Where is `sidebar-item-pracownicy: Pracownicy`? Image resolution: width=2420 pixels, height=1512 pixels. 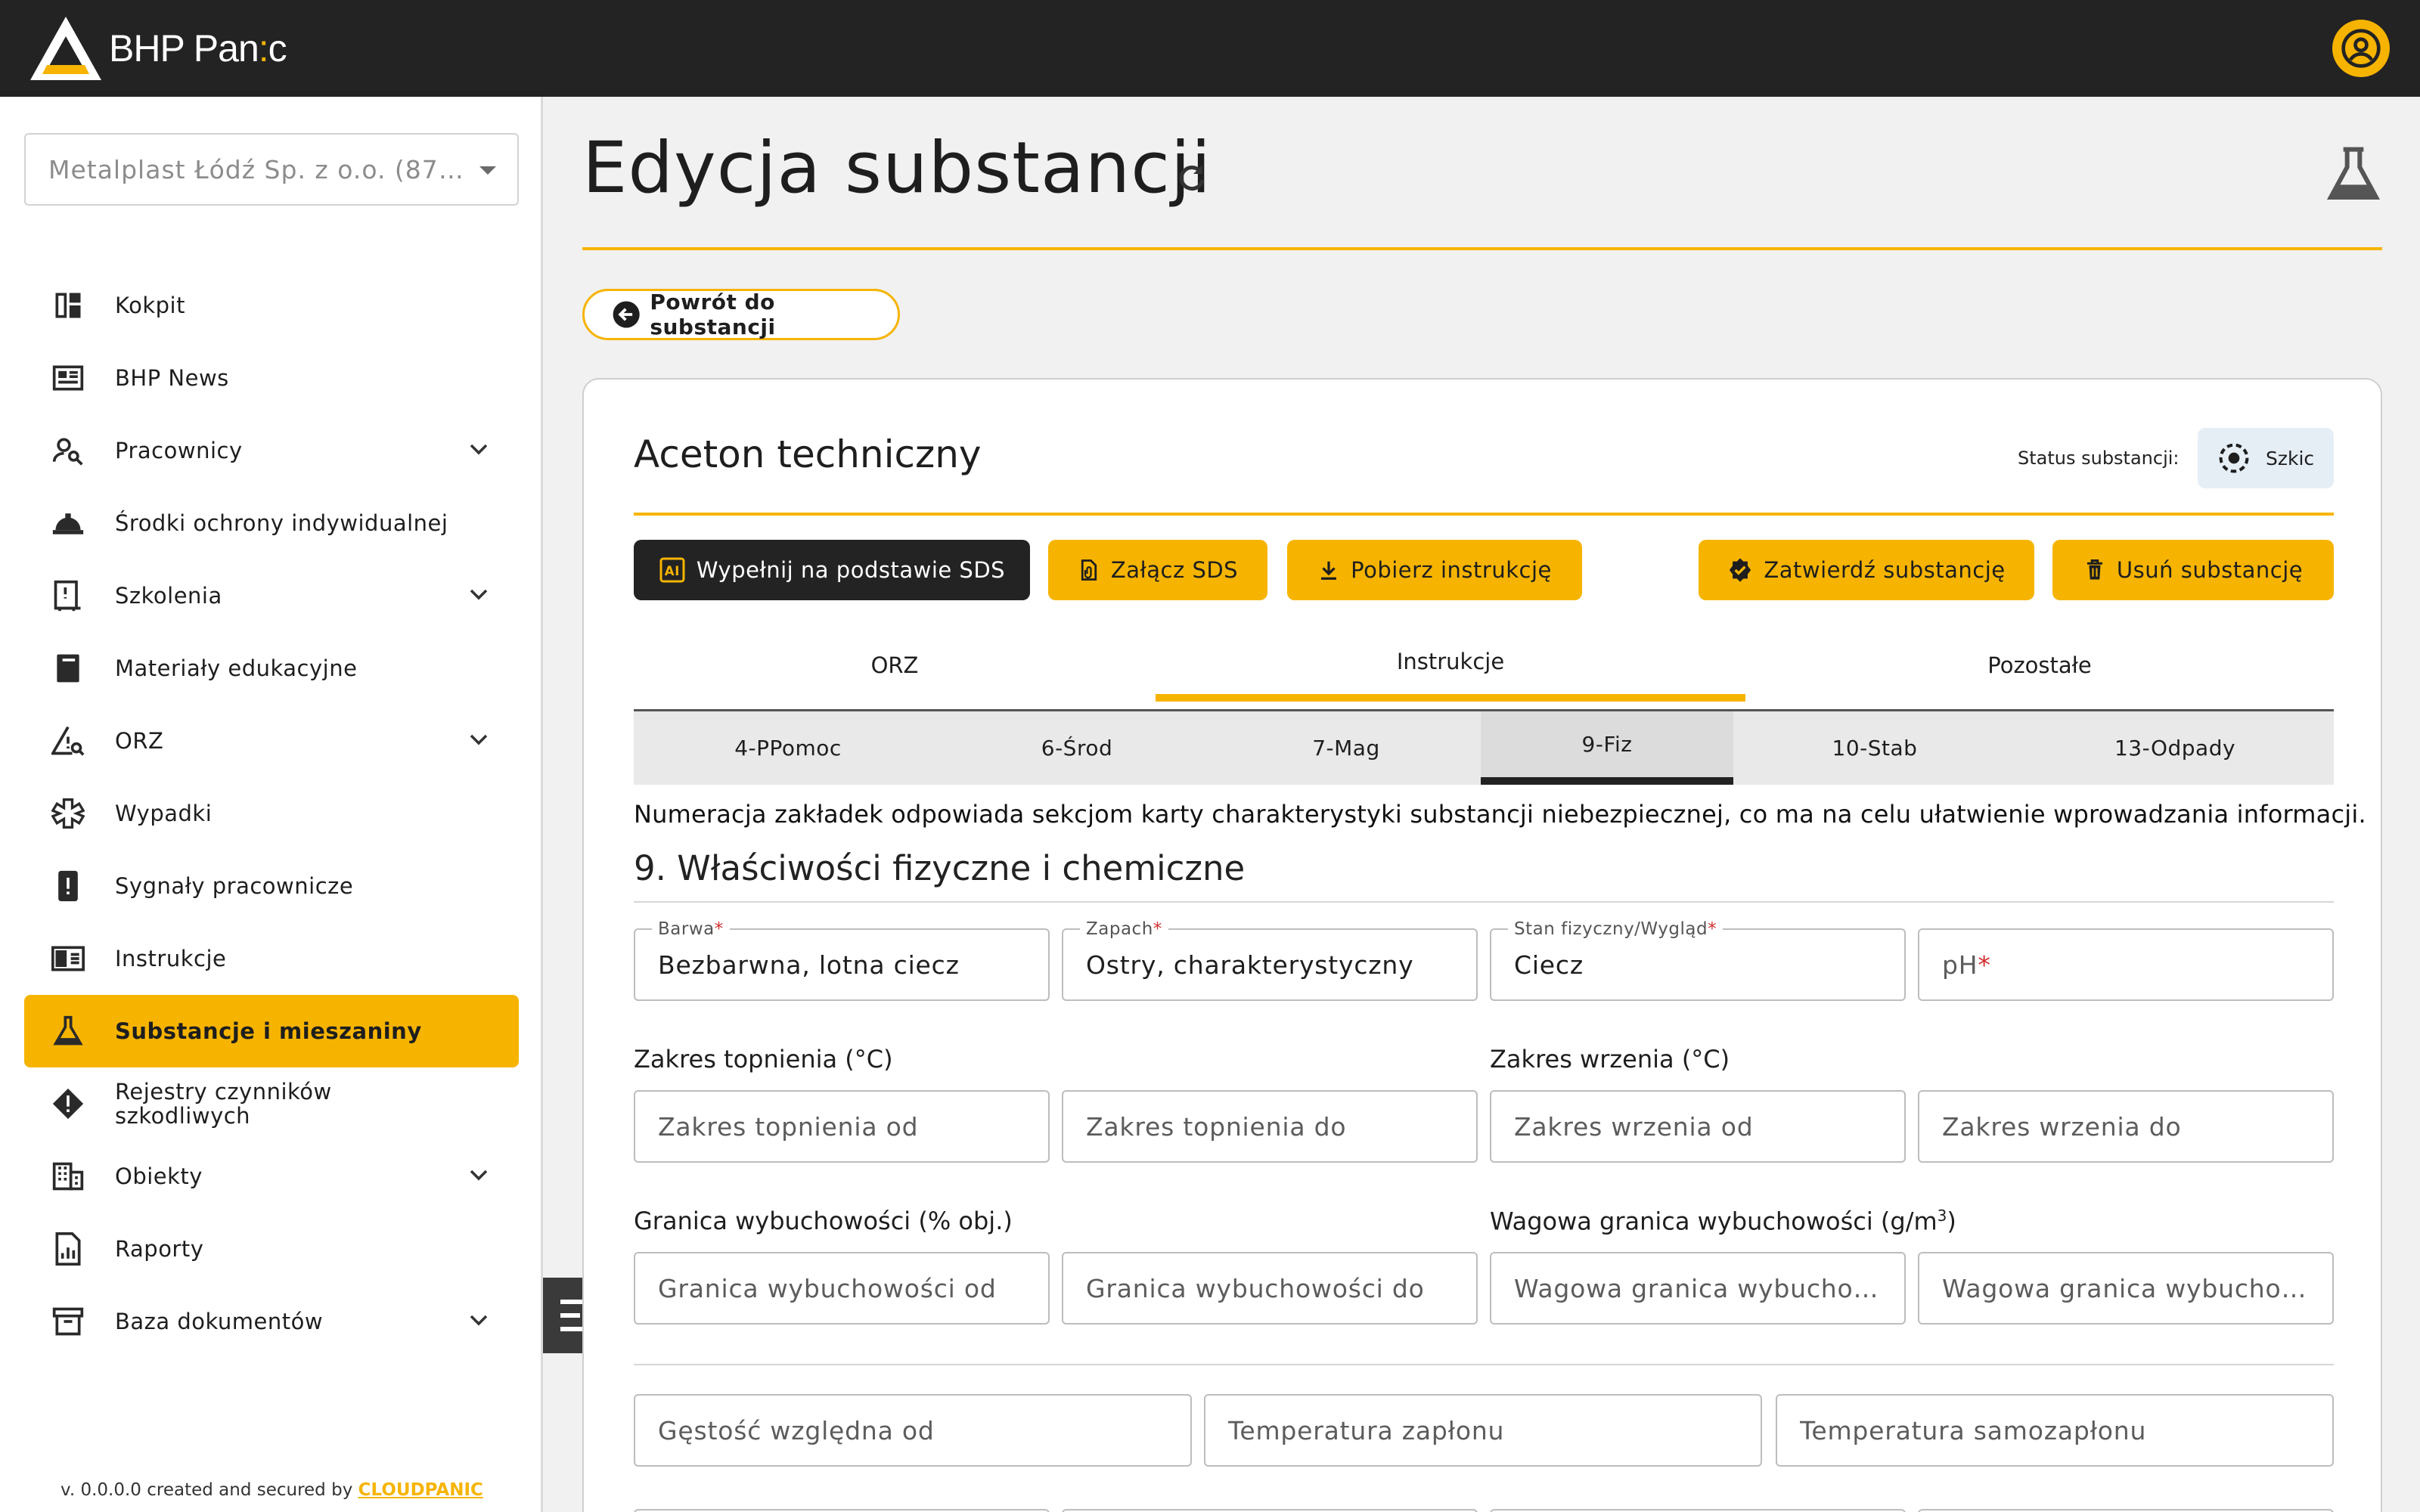
sidebar-item-pracownicy: Pracownicy is located at coordinates (271, 450).